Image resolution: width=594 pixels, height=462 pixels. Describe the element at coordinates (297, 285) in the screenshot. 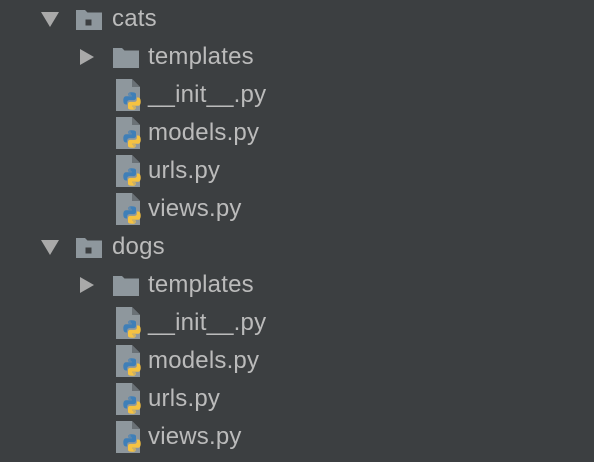

I see `tree-node-dogs-templates: templates` at that location.